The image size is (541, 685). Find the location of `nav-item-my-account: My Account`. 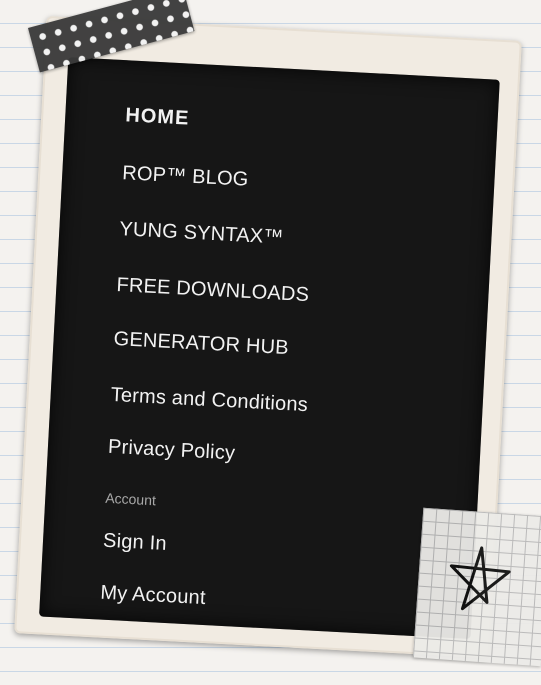

nav-item-my-account: My Account is located at coordinates (153, 596).